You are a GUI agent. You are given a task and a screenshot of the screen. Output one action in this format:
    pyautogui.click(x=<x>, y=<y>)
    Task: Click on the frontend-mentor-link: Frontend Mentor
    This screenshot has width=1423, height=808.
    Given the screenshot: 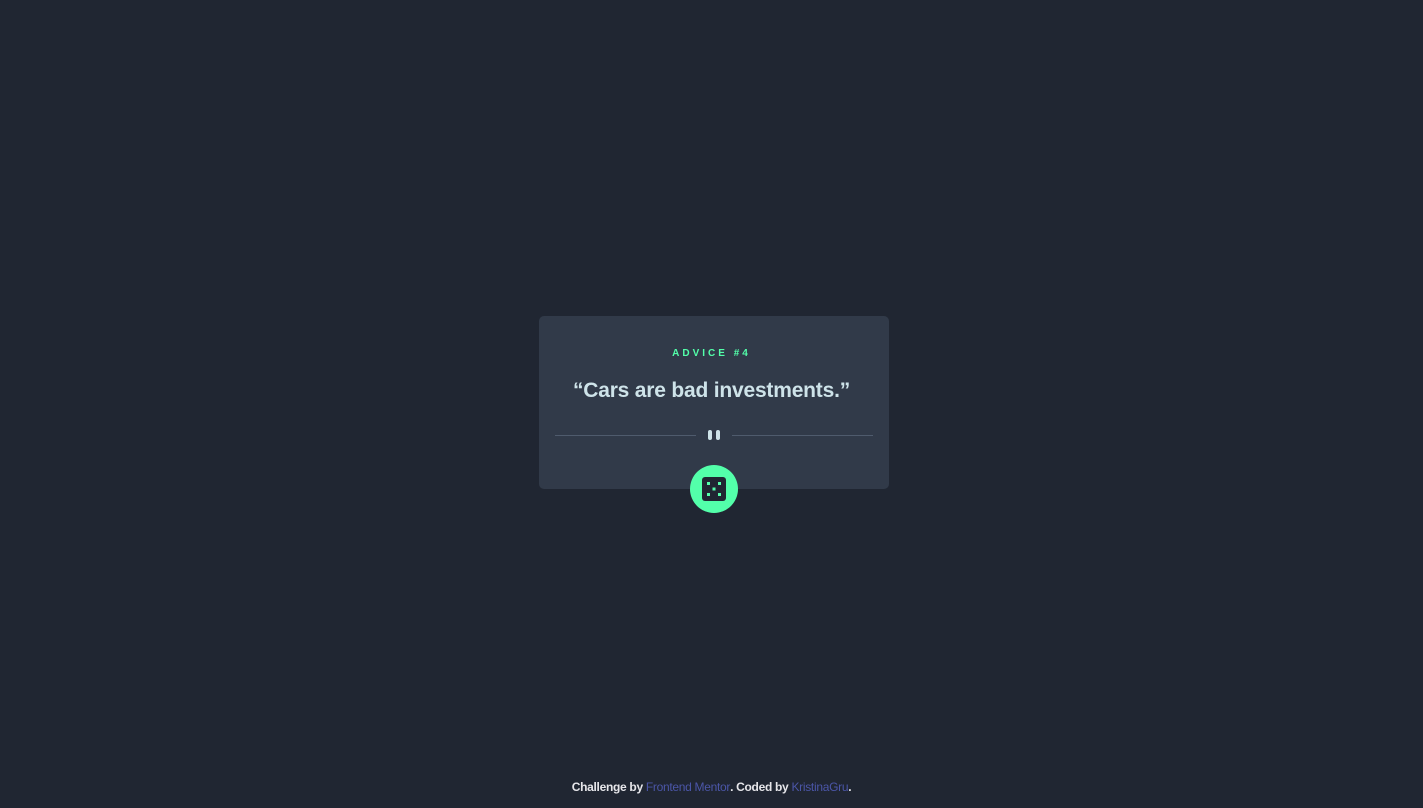 What is the action you would take?
    pyautogui.click(x=688, y=787)
    